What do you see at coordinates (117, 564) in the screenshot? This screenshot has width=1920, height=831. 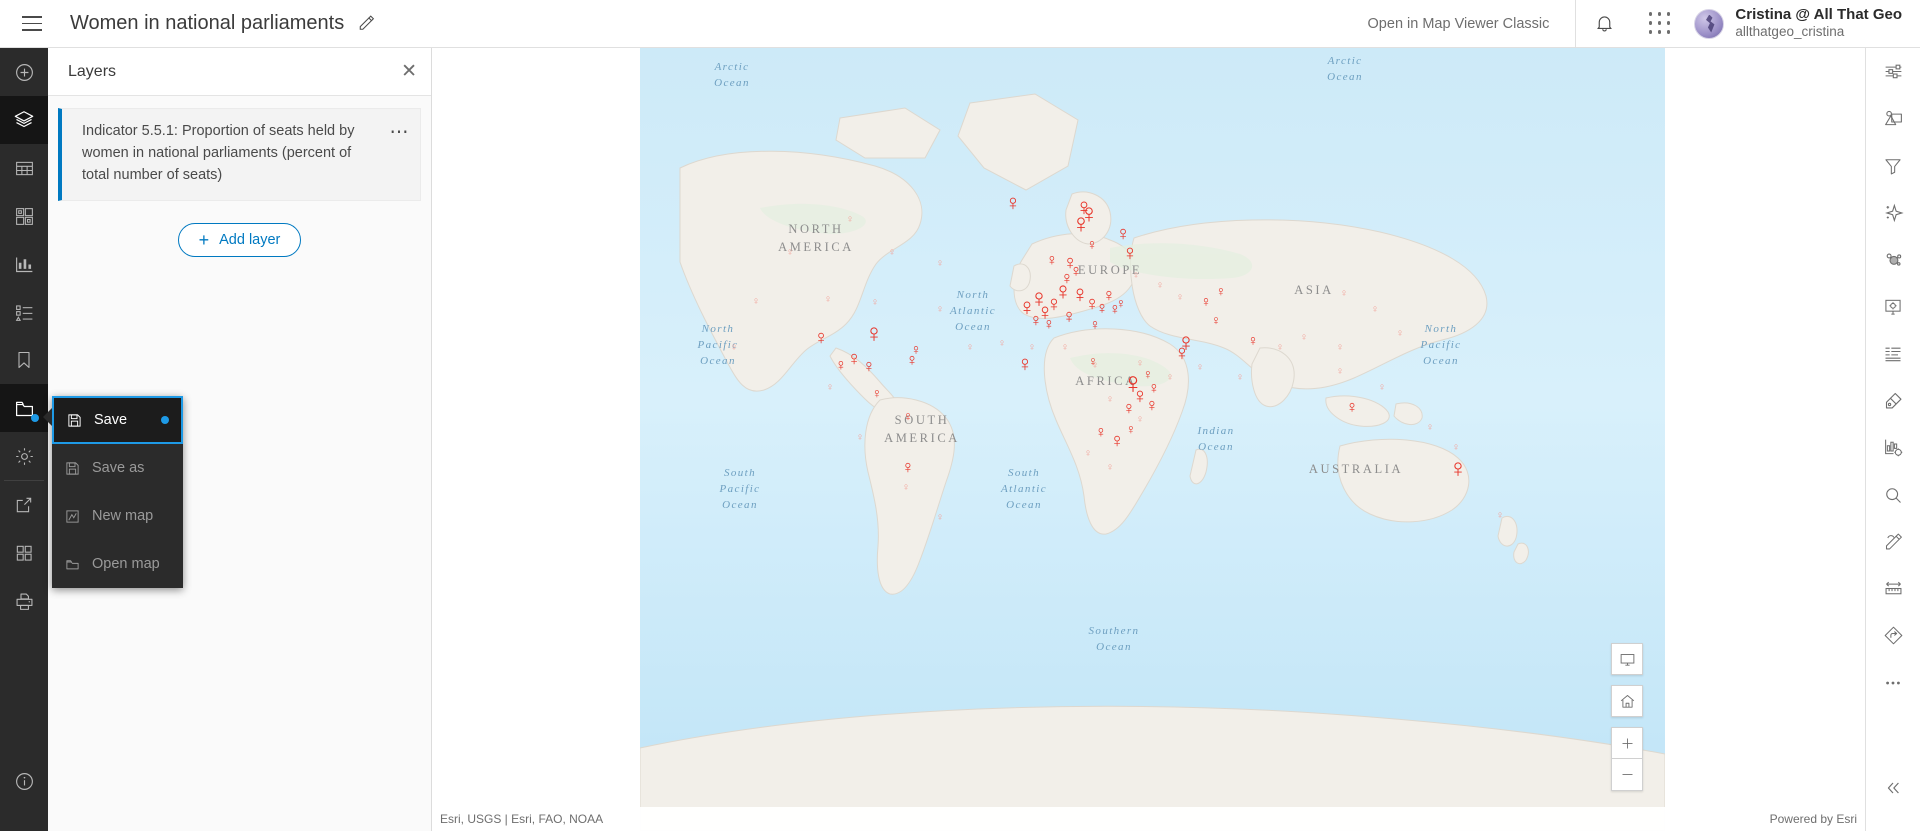 I see `menu-item-open-map: Open map` at bounding box center [117, 564].